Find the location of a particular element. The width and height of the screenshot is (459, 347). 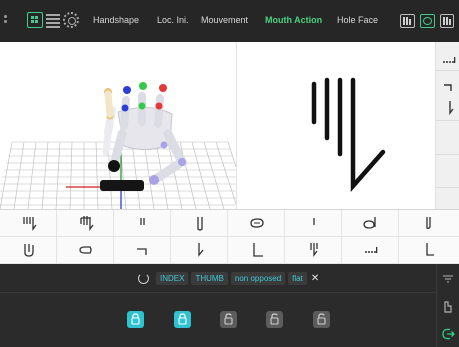

hook-right-symbol is located at coordinates (142, 251).